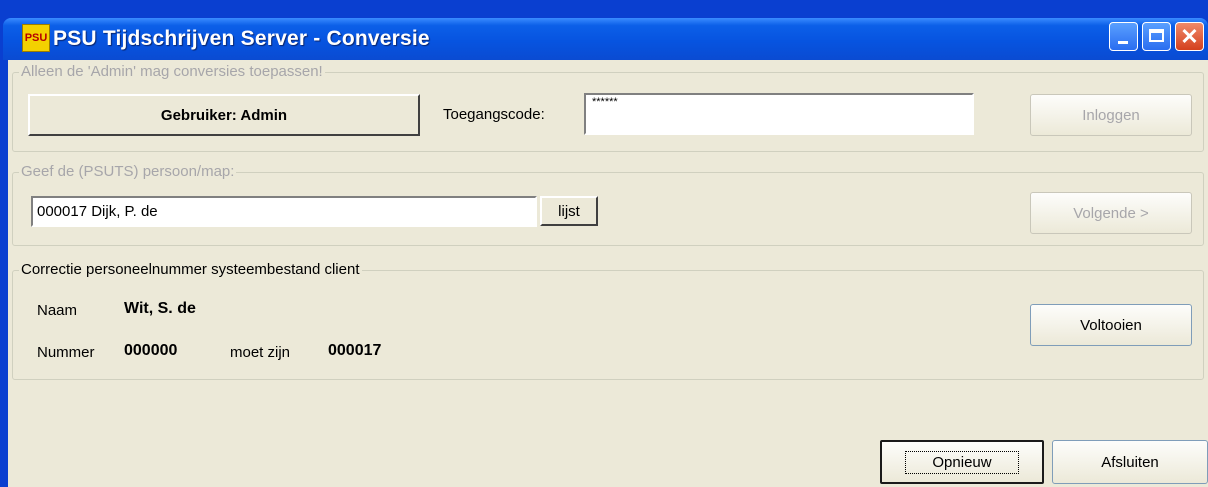 Image resolution: width=1208 pixels, height=487 pixels. What do you see at coordinates (151, 350) in the screenshot?
I see `number-value: 000000` at bounding box center [151, 350].